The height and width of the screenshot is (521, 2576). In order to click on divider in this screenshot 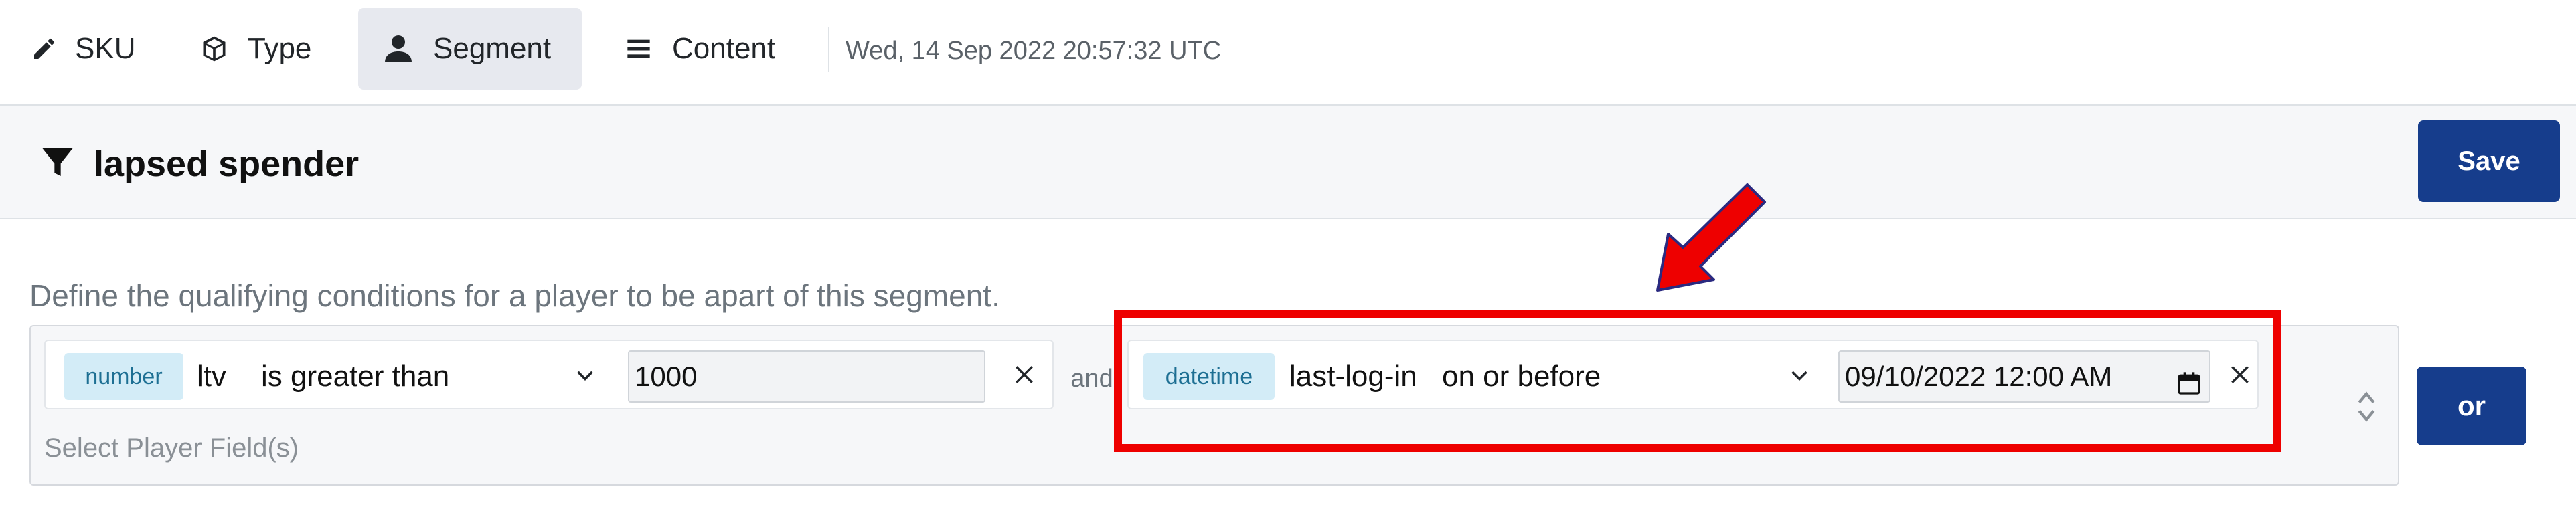, I will do `click(829, 49)`.